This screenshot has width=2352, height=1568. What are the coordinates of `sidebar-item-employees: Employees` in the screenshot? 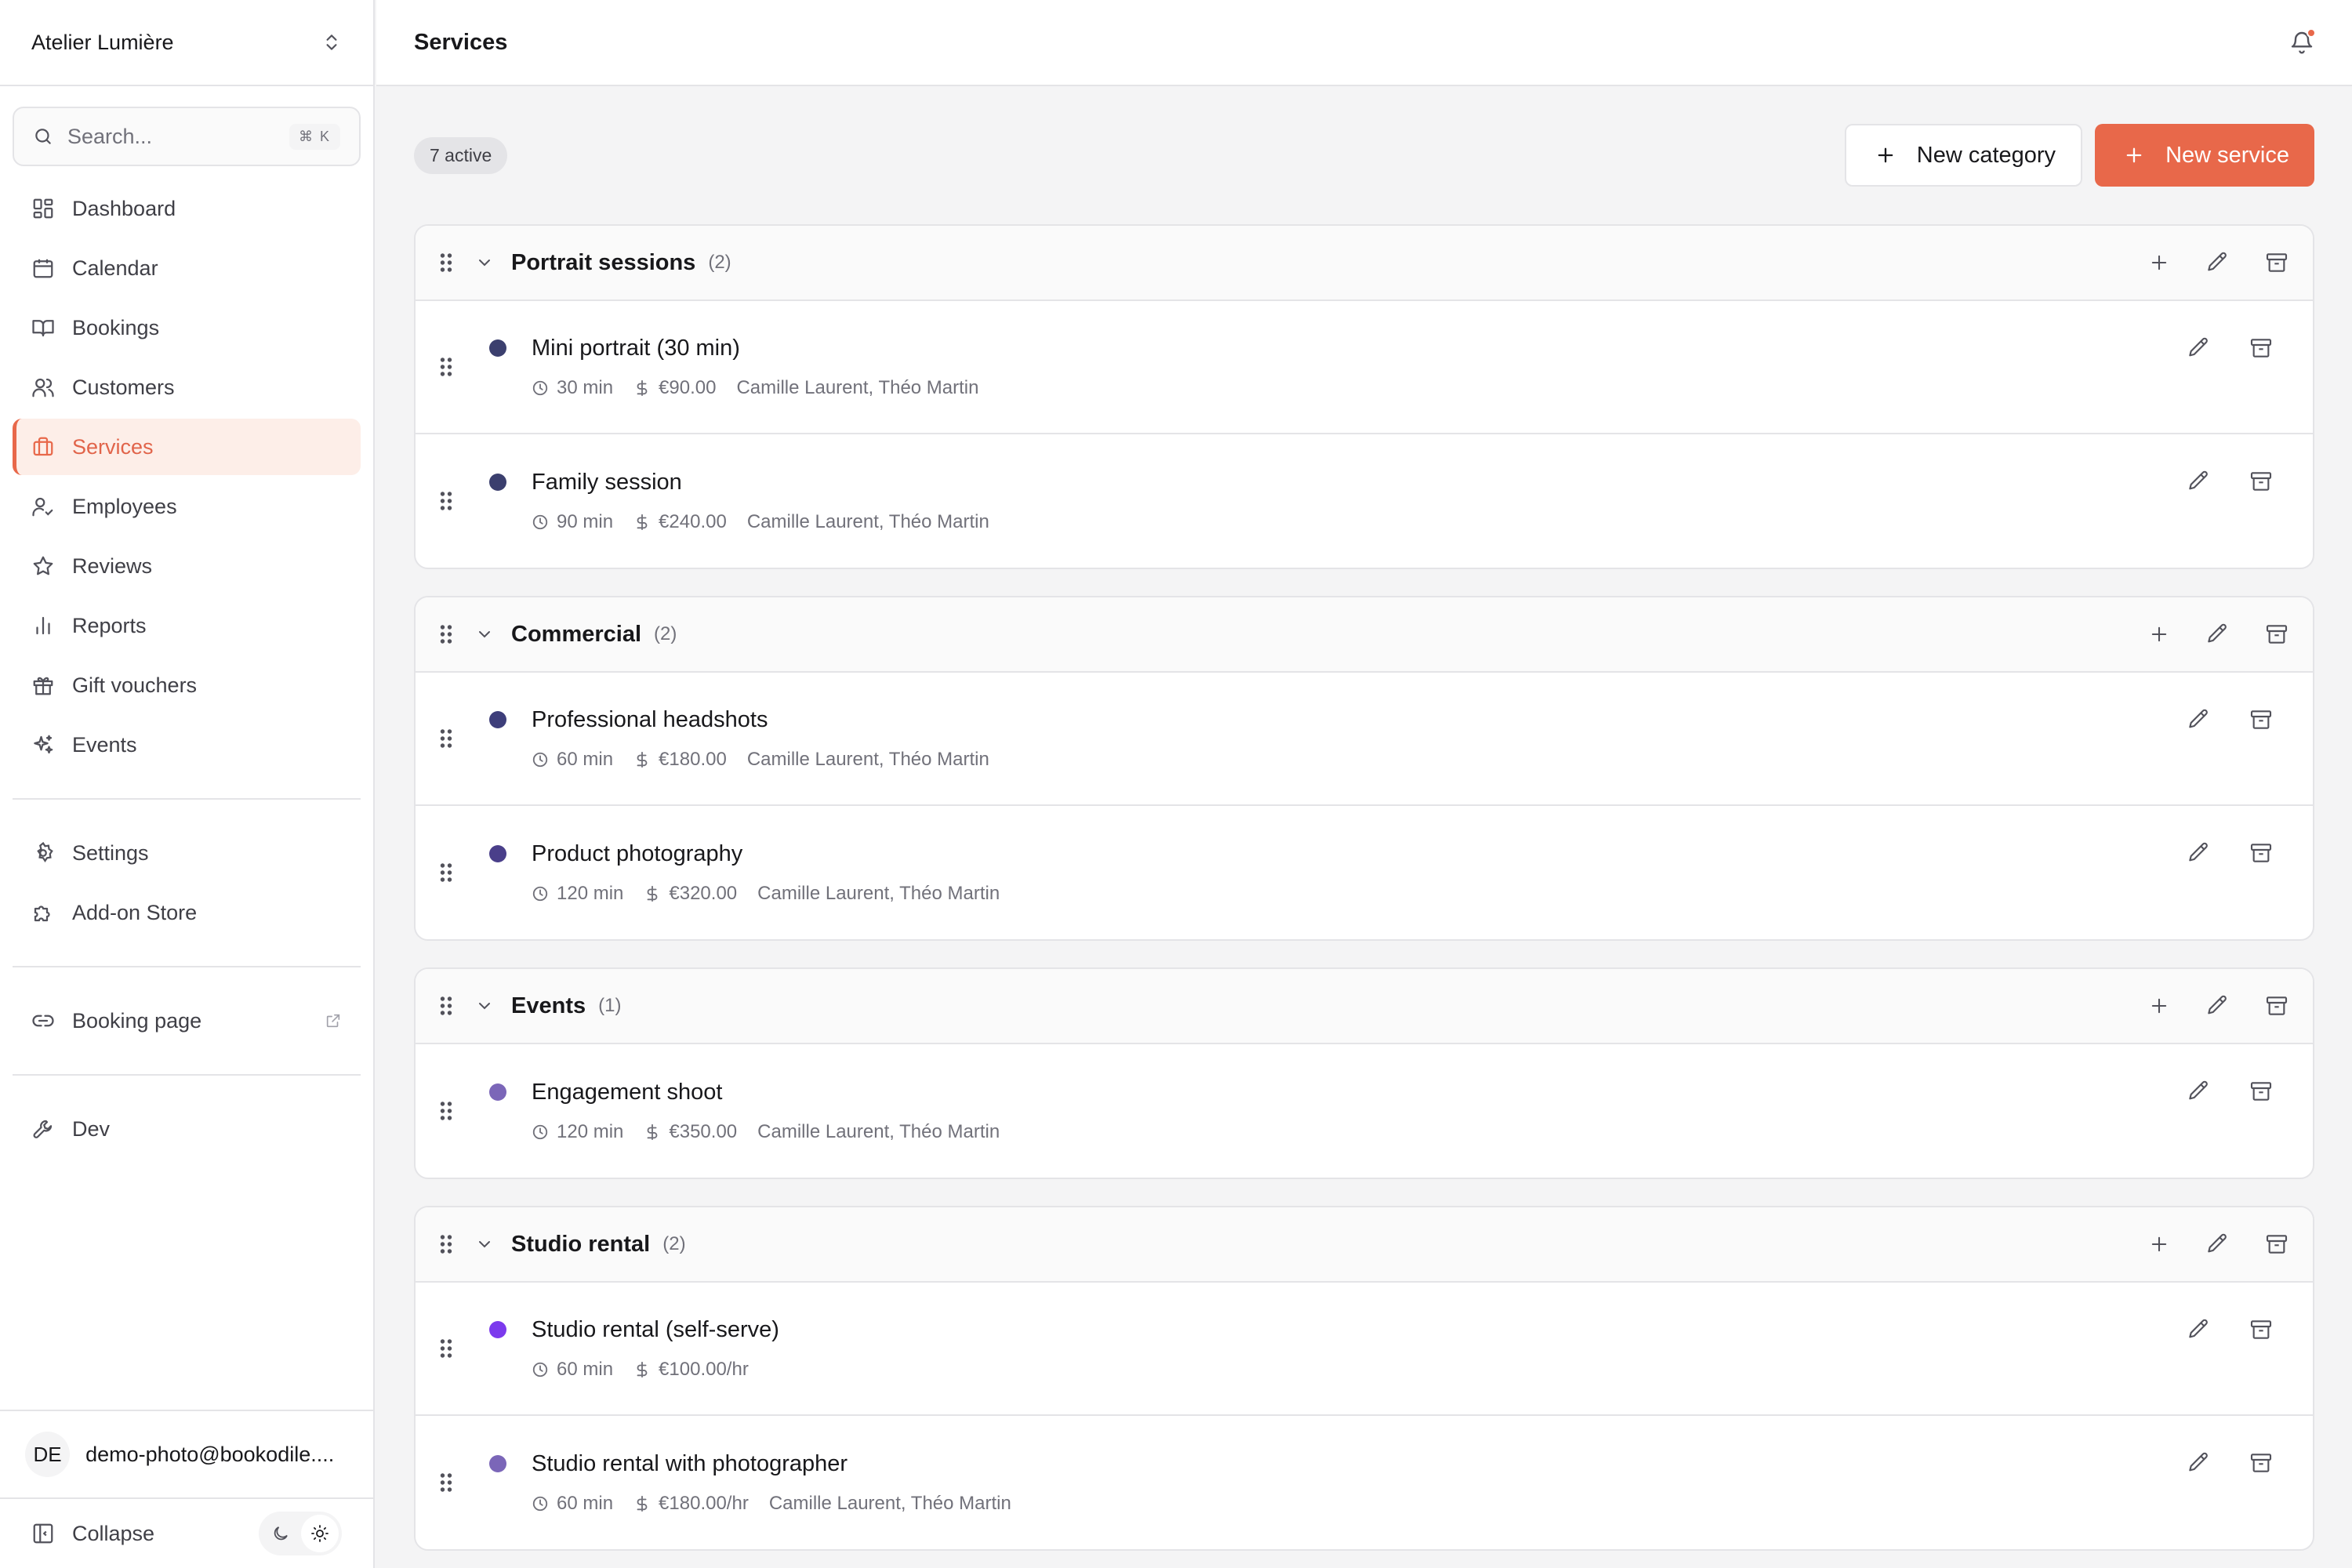 It's located at (187, 506).